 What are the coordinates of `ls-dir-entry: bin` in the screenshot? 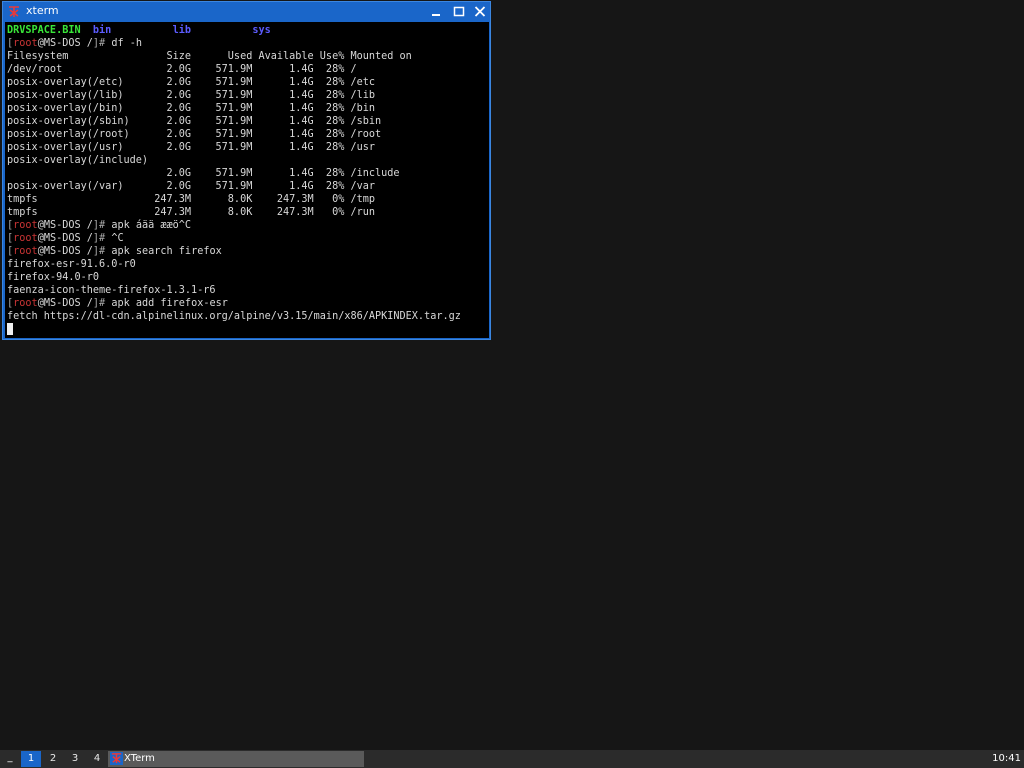 It's located at (102, 30).